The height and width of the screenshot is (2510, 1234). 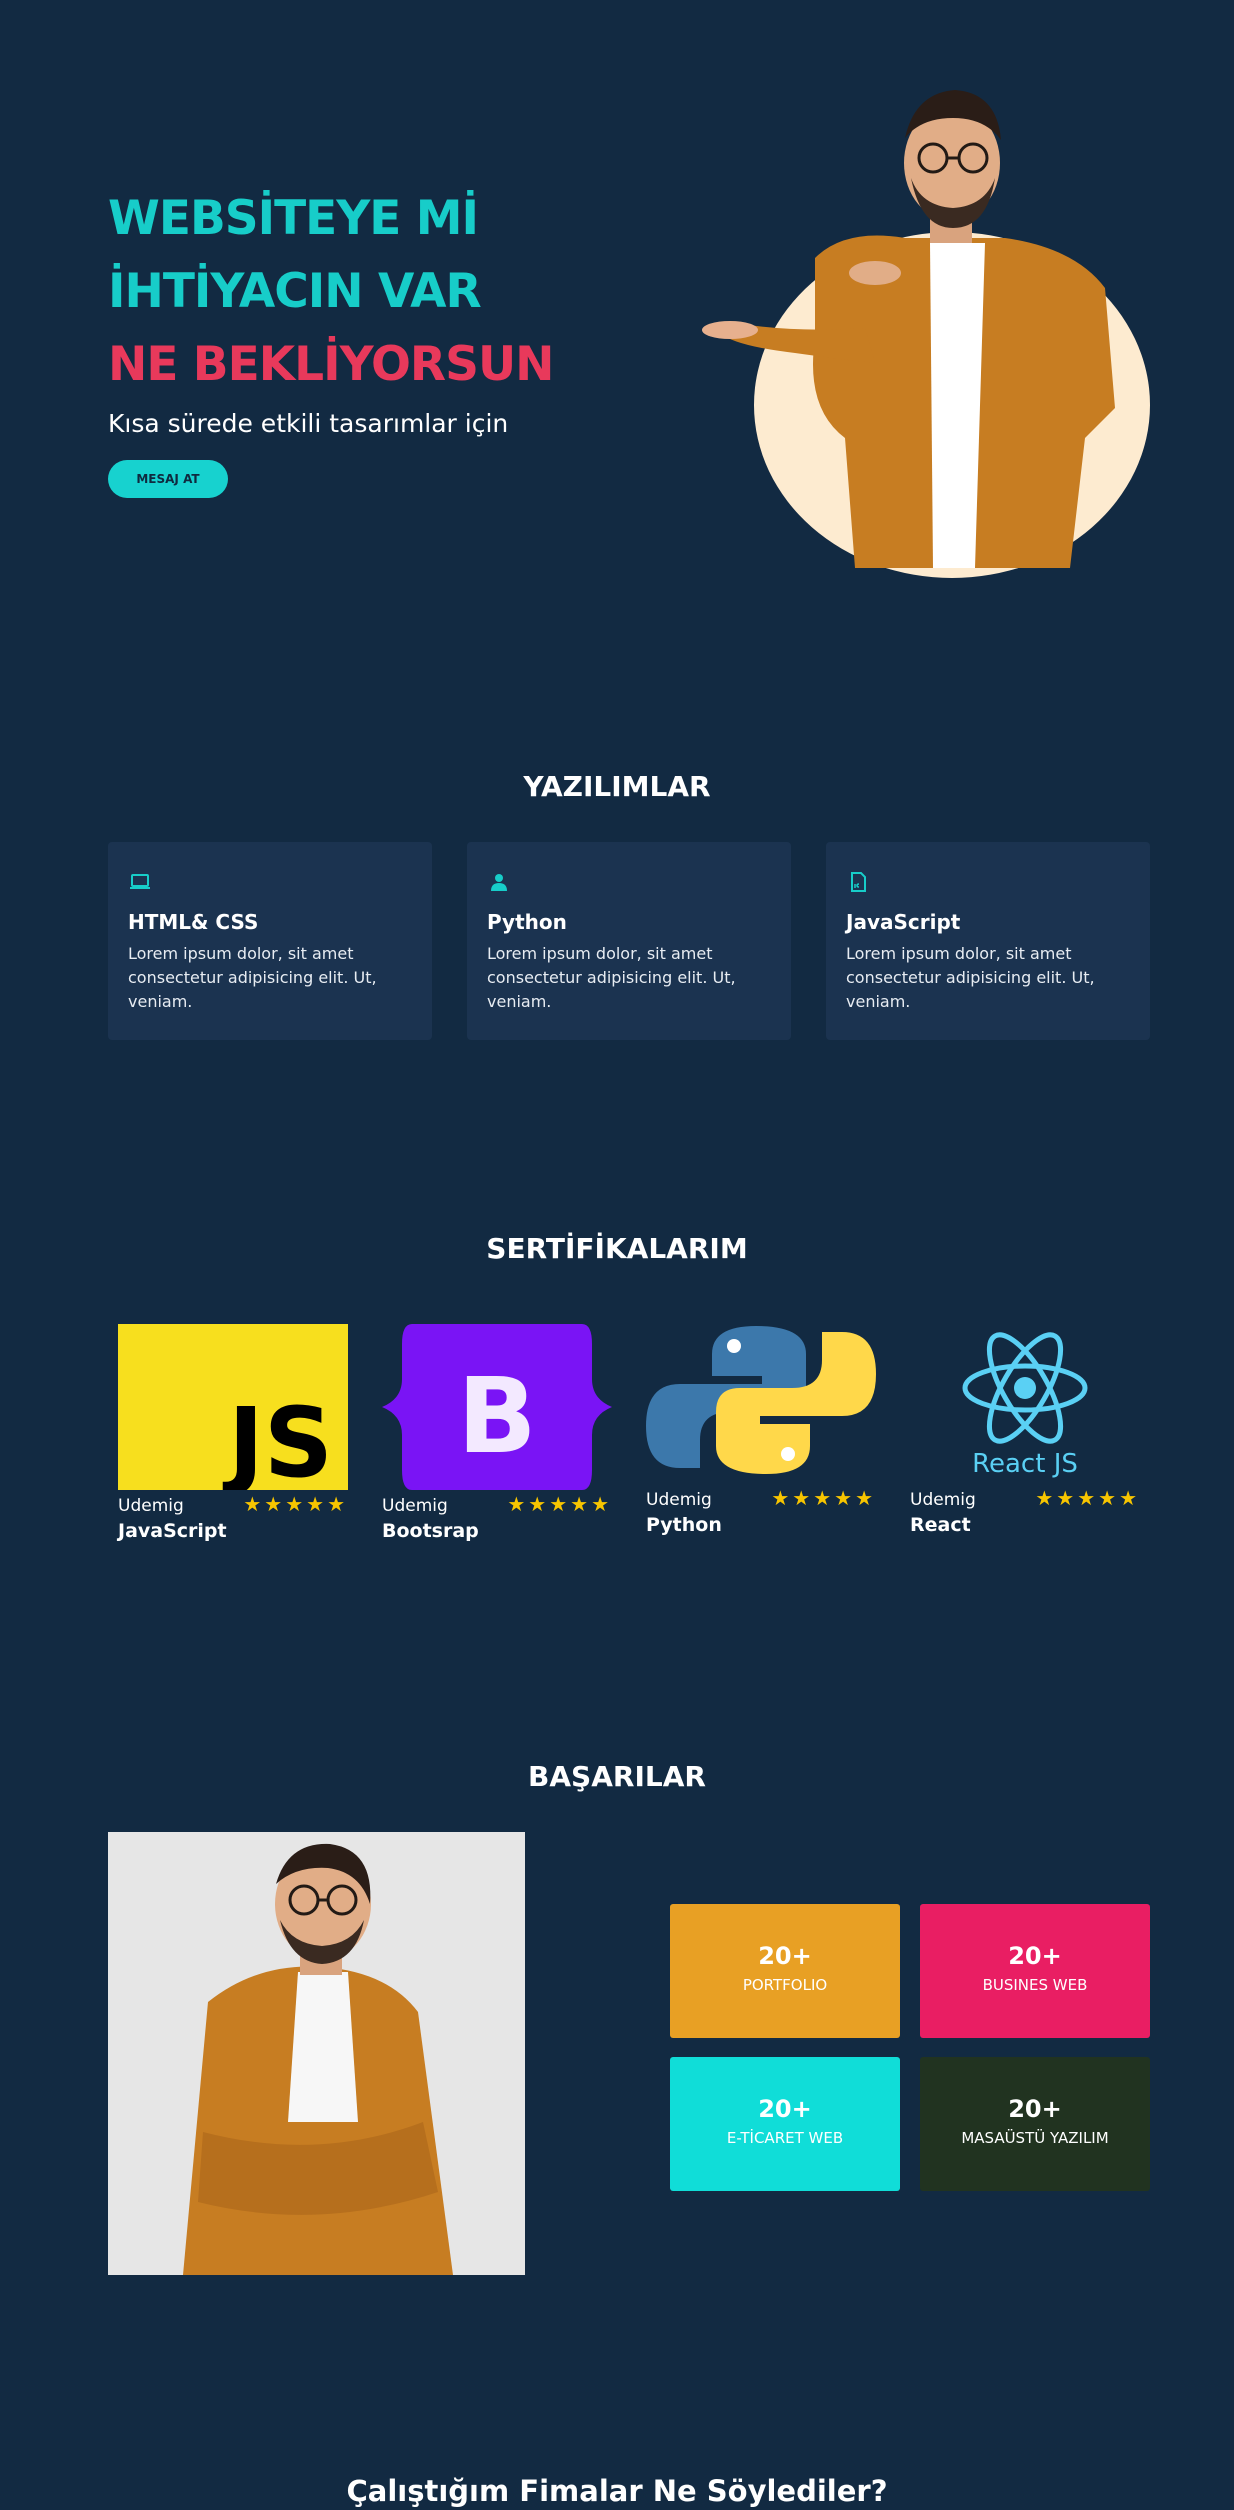 I want to click on certificate-name: Python, so click(x=684, y=1525).